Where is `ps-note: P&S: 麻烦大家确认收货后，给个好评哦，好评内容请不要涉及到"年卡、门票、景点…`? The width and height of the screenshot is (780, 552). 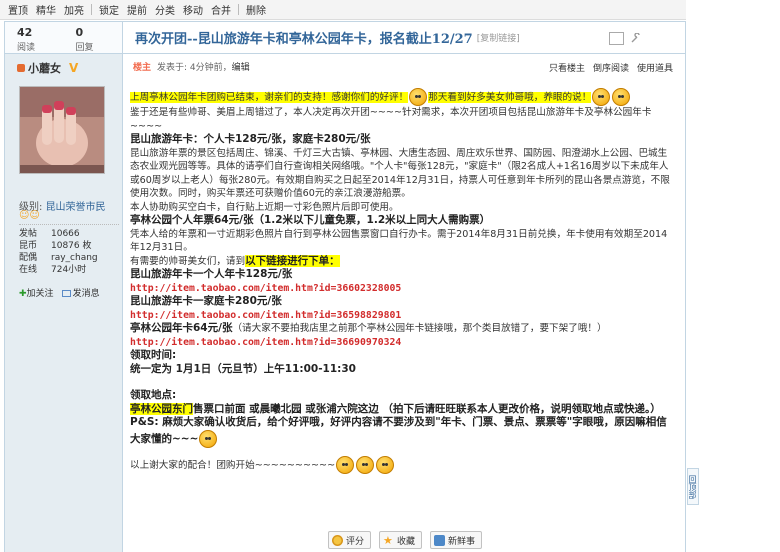 ps-note: P&S: 麻烦大家确认收货后，给个好评哦，好评内容请不要涉及到"年卡、门票、景点… is located at coordinates (400, 432).